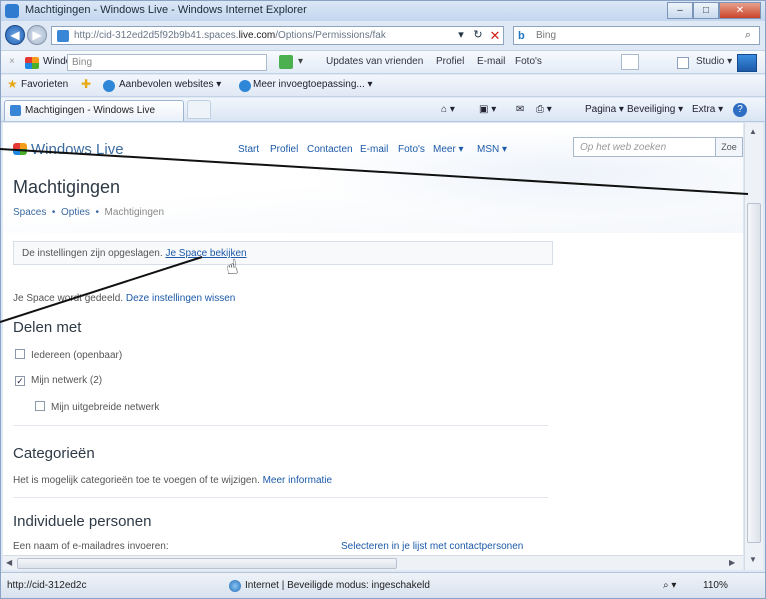  Describe the element at coordinates (330, 35) in the screenshot. I see `url-suffix: /Options/Permissions/fak` at that location.